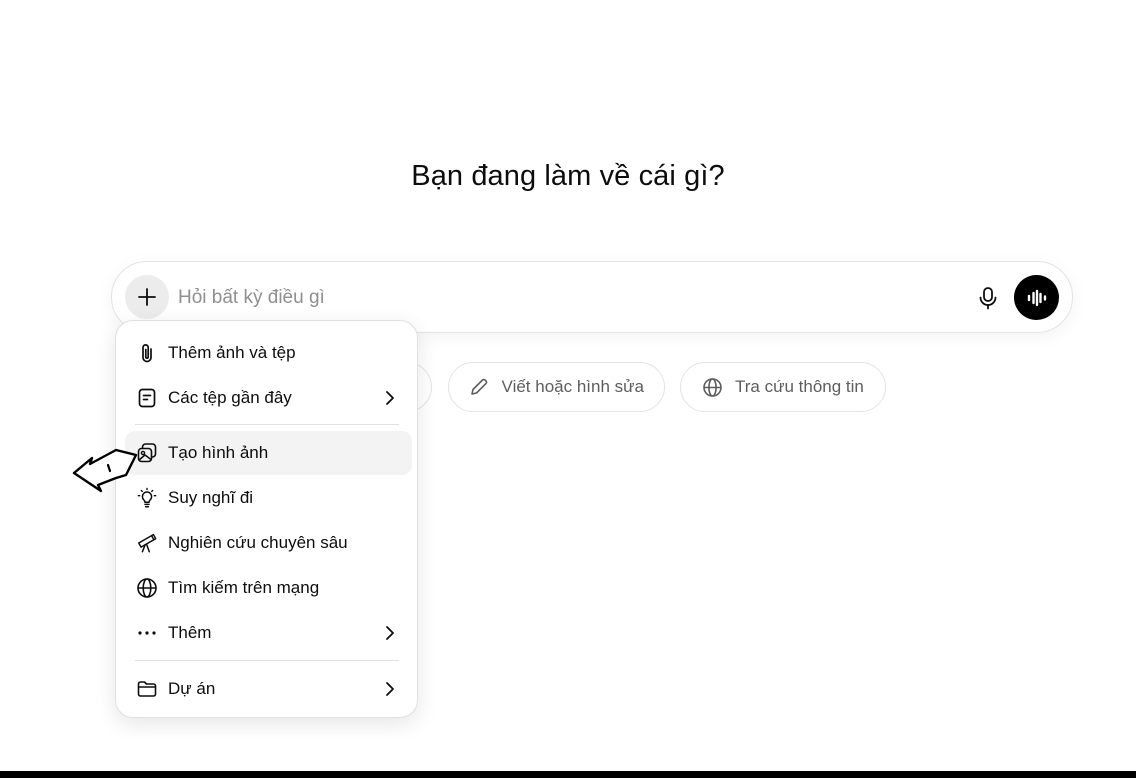 The height and width of the screenshot is (778, 1136). What do you see at coordinates (558, 298) in the screenshot?
I see `prompt-input` at bounding box center [558, 298].